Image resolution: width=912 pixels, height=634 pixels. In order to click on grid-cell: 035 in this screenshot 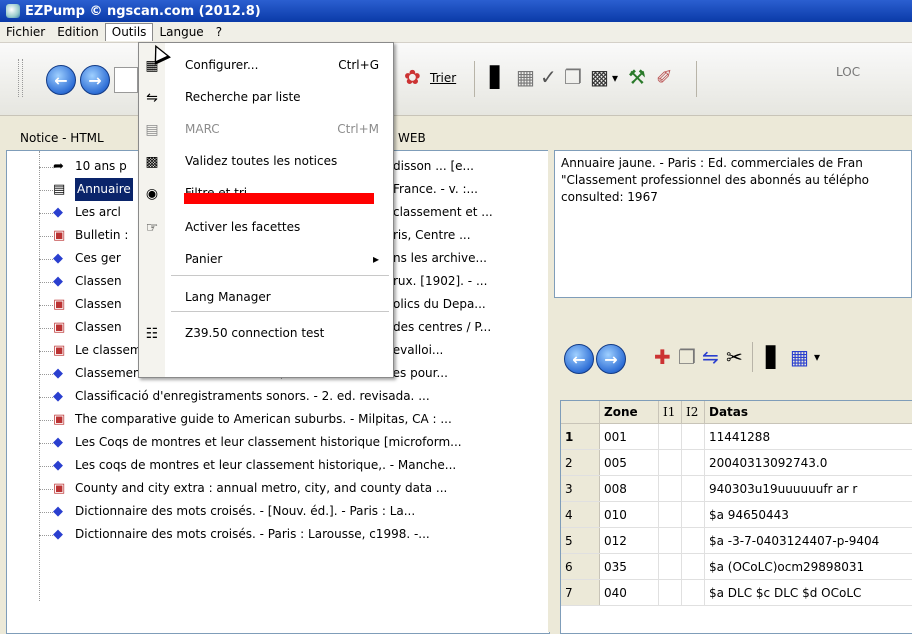, I will do `click(629, 567)`.